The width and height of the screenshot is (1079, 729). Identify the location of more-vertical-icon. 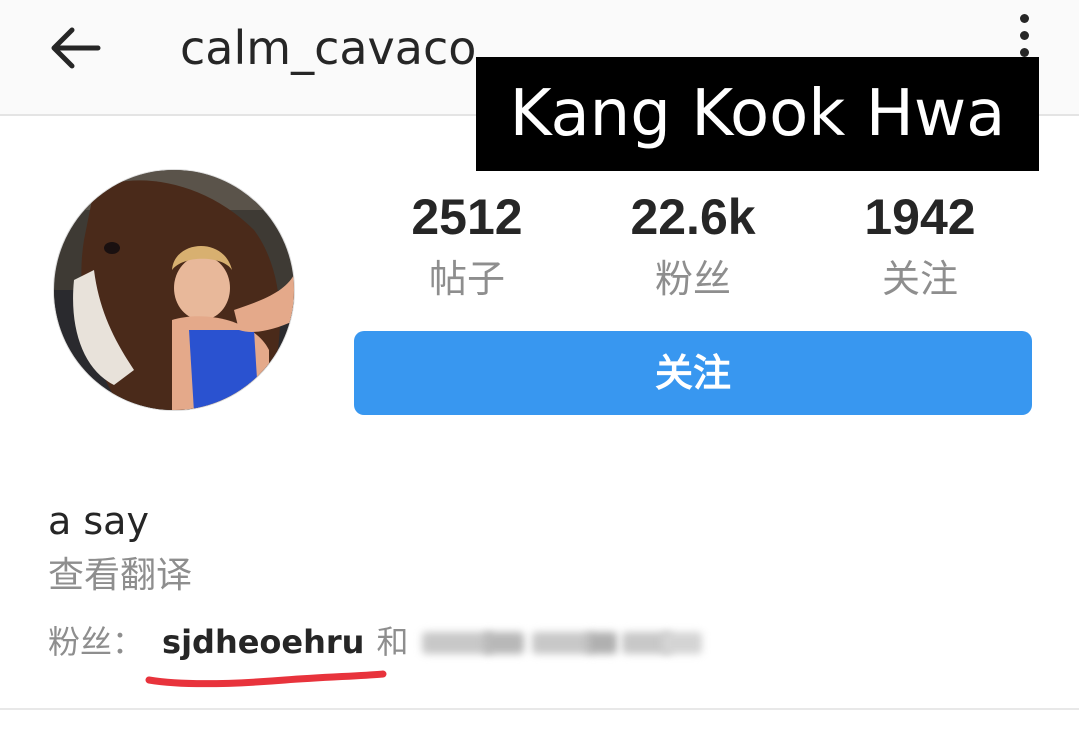
(1024, 18).